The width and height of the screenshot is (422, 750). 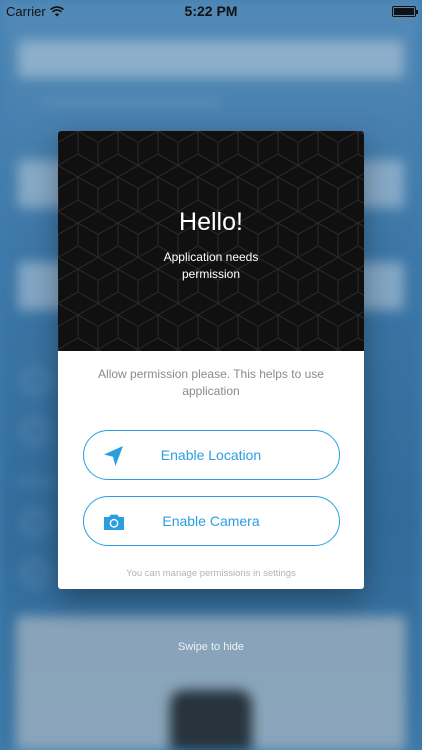 I want to click on enable-location-label: Enable Location, so click(x=211, y=455).